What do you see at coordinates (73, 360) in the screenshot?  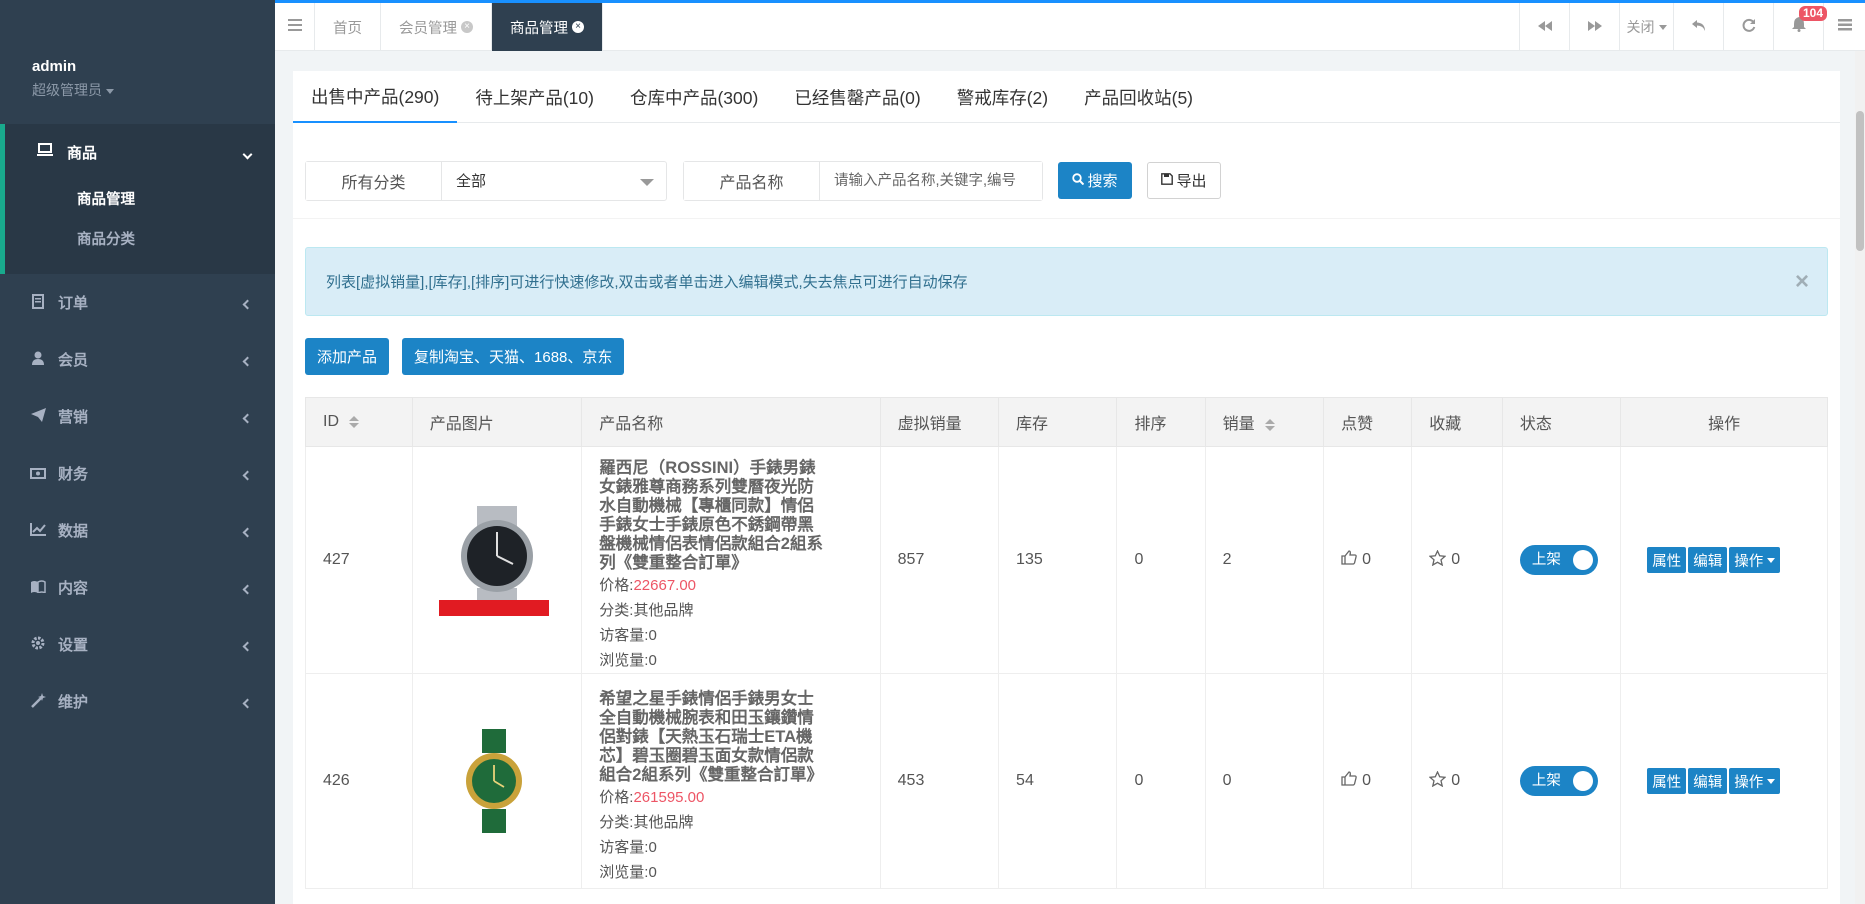 I see `sidebar-item-label: 会员` at bounding box center [73, 360].